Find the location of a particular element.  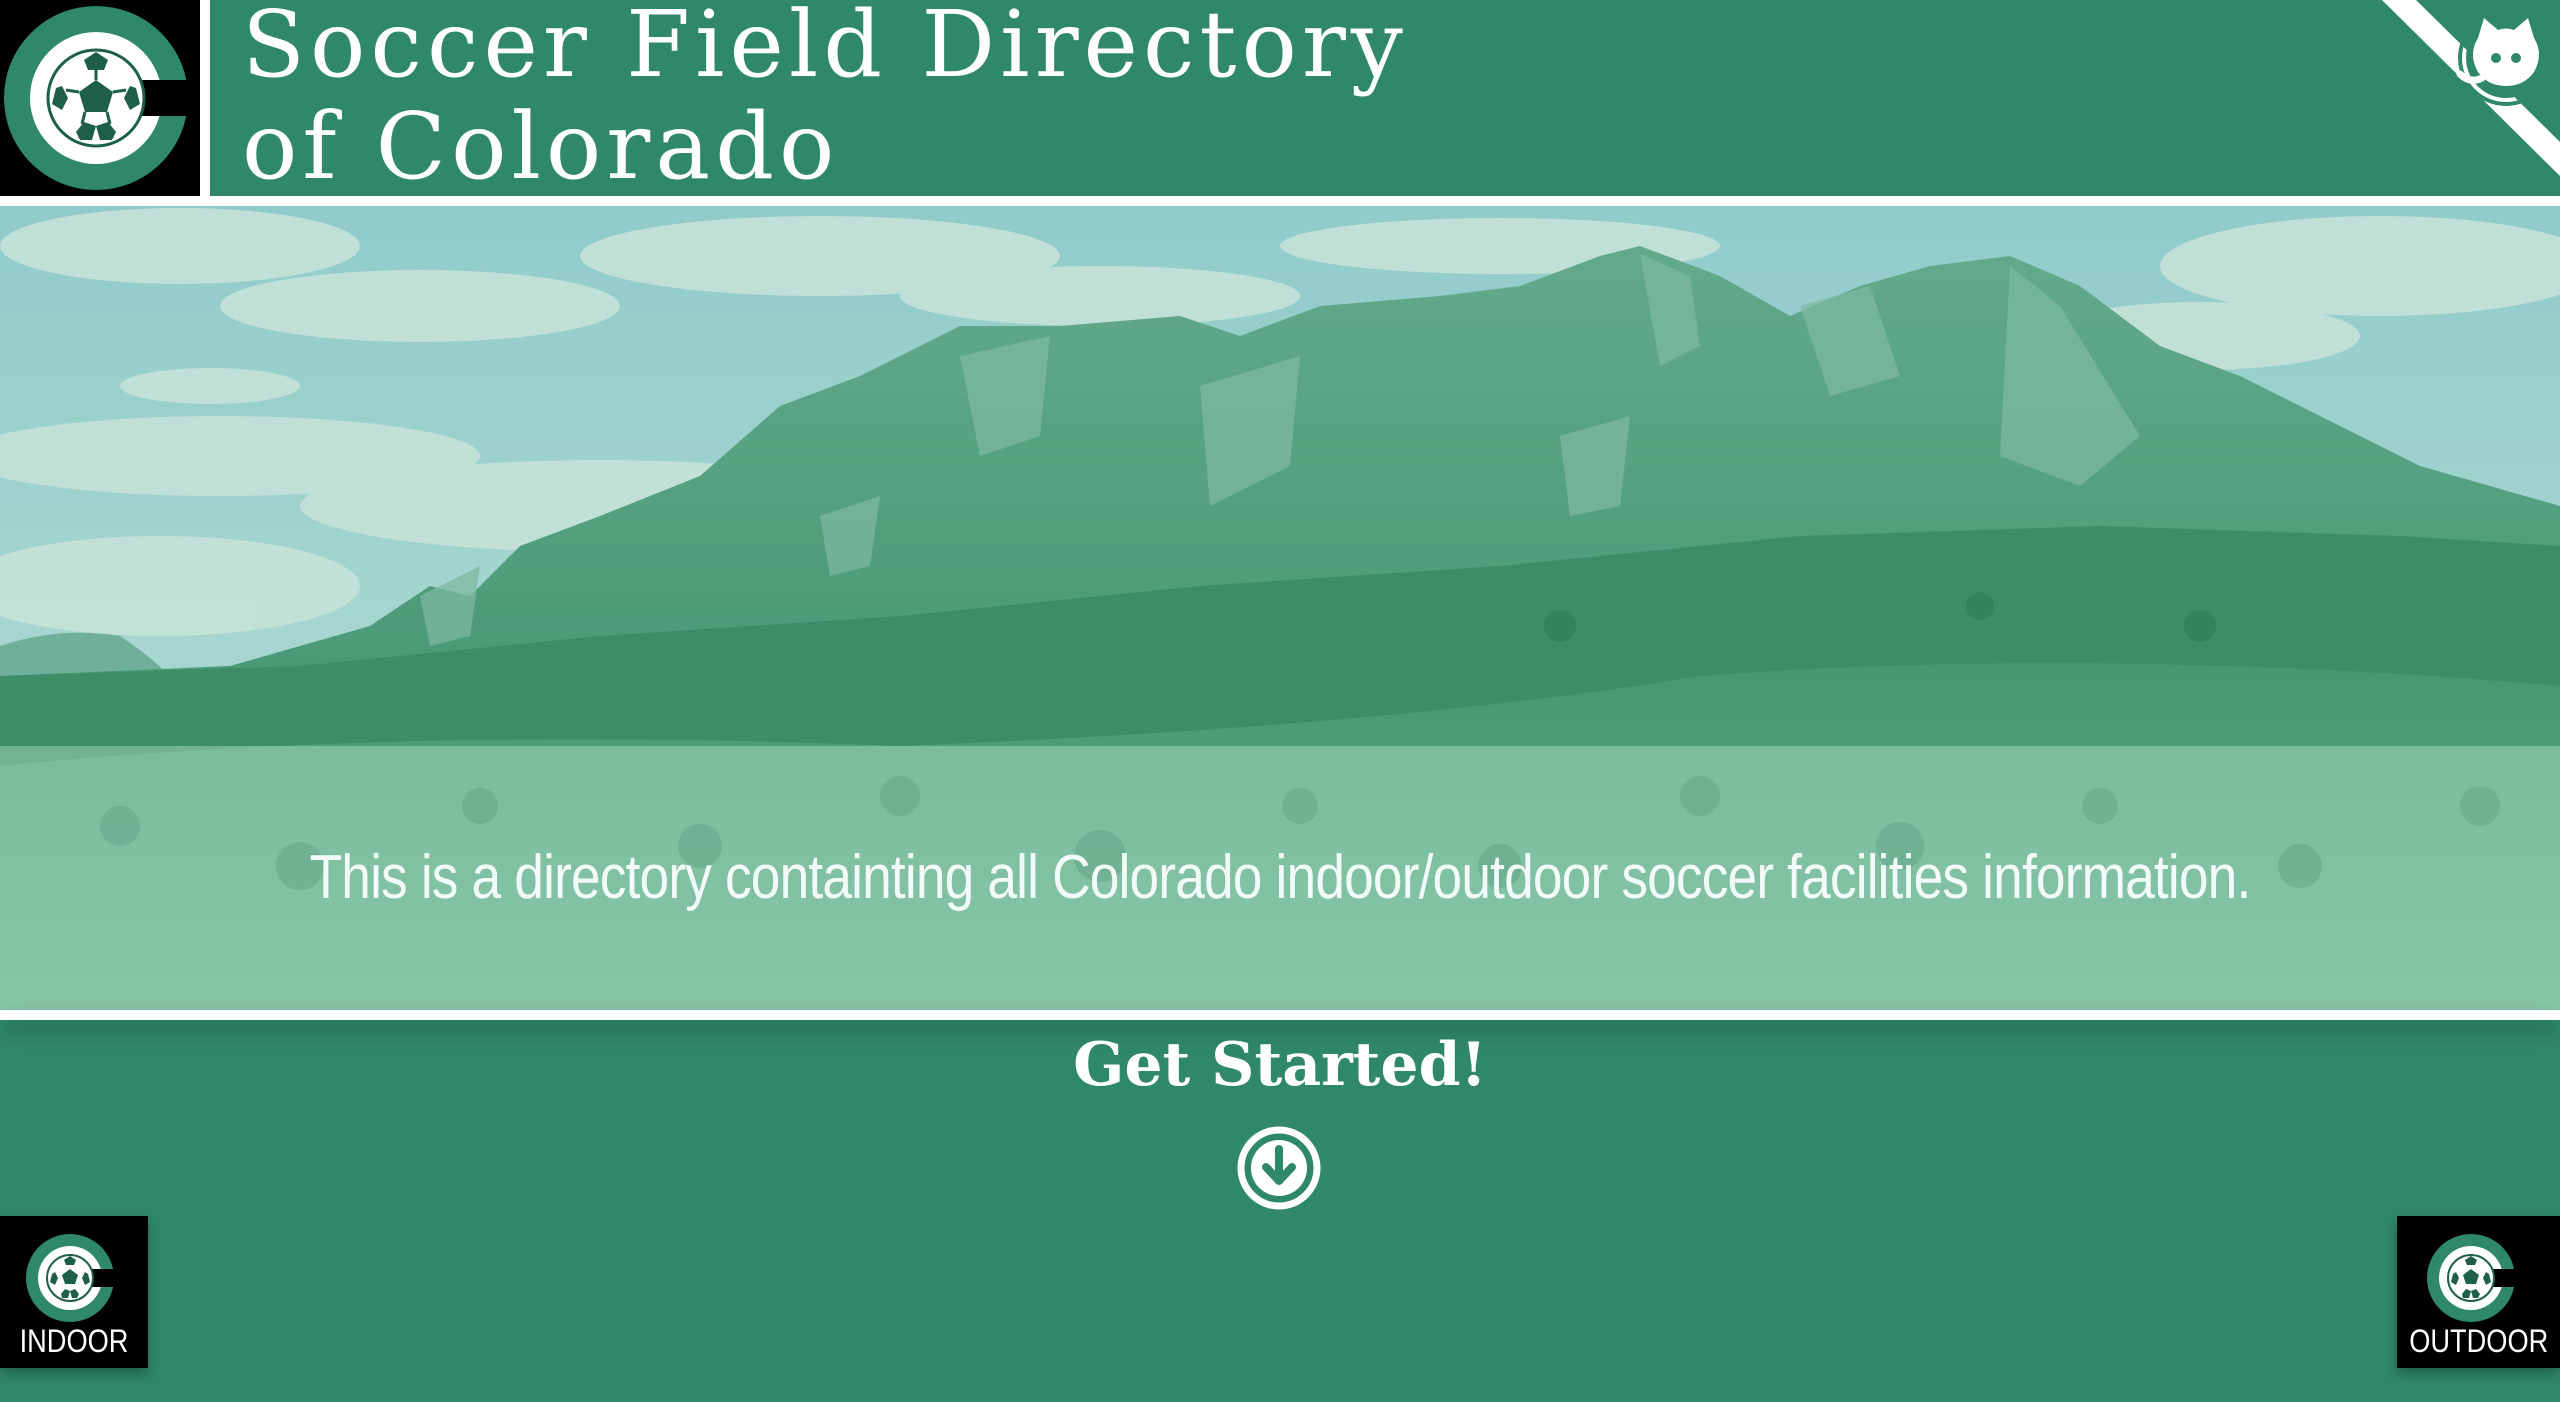

get-started-label: Get Started! is located at coordinates (1280, 1065).